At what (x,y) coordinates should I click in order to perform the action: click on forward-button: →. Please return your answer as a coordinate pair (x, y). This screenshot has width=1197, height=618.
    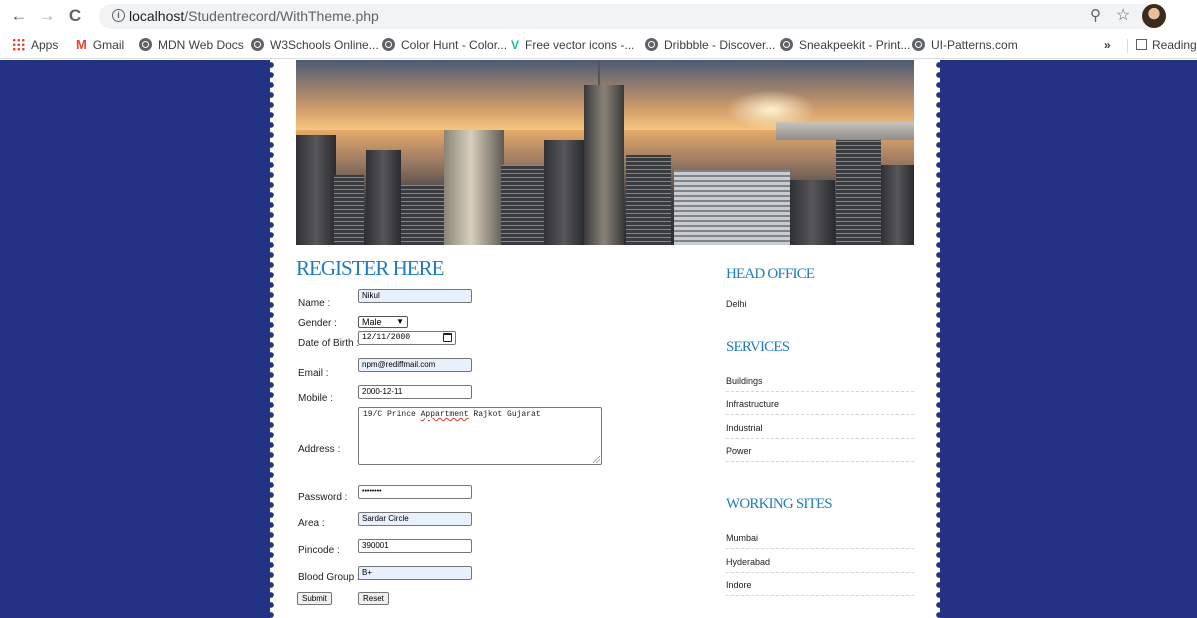
    Looking at the image, I should click on (47, 16).